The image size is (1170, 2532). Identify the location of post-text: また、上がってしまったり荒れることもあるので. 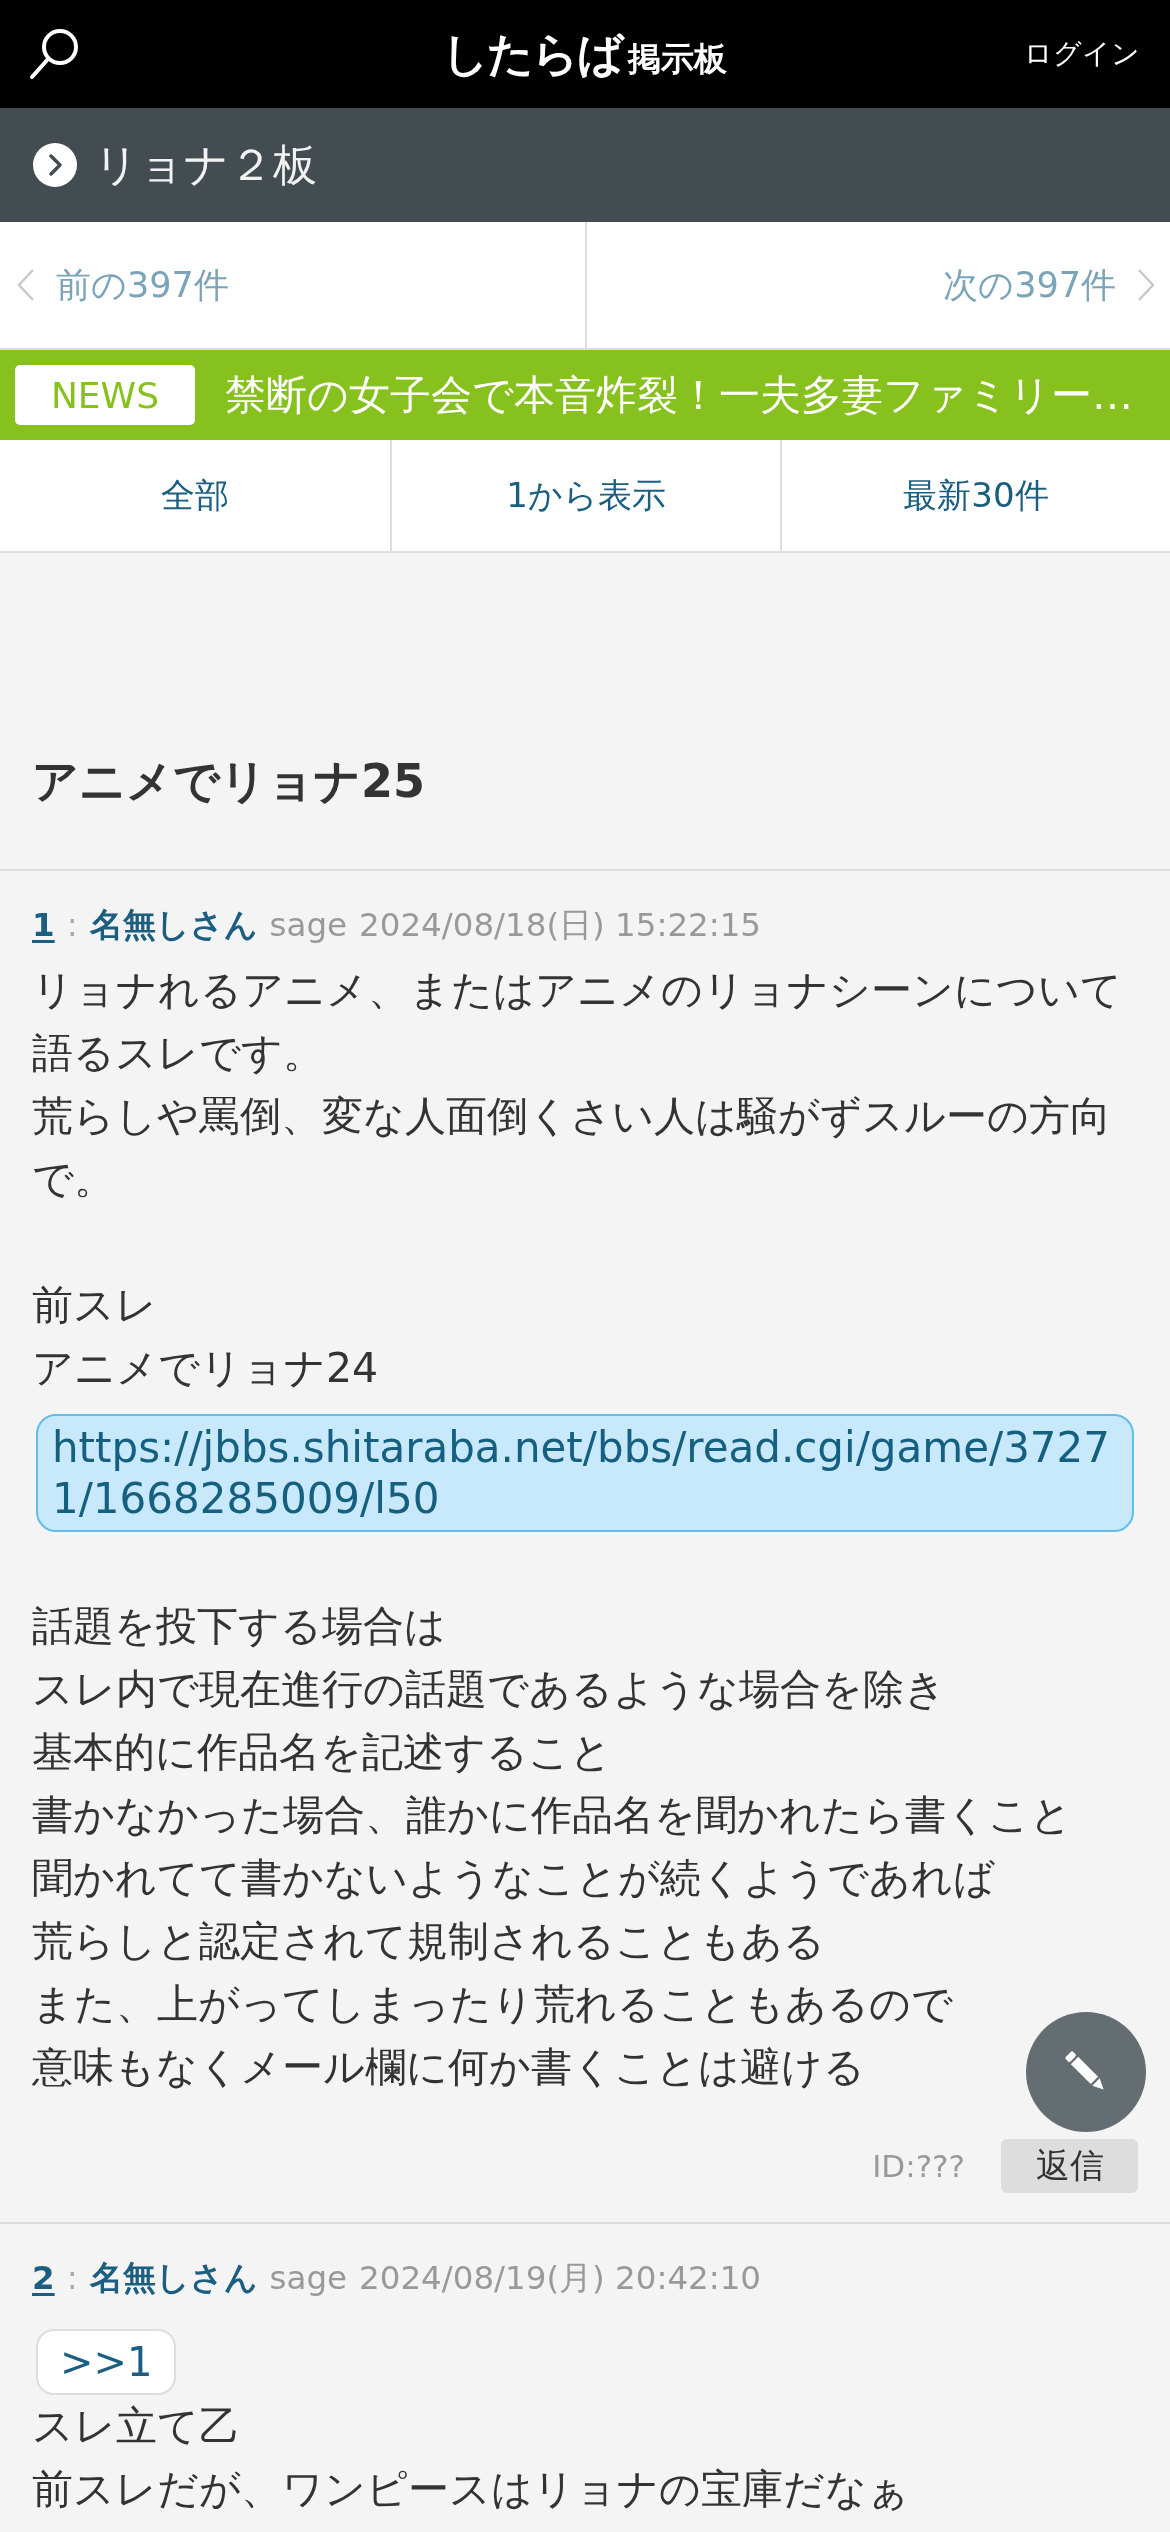
(492, 2004).